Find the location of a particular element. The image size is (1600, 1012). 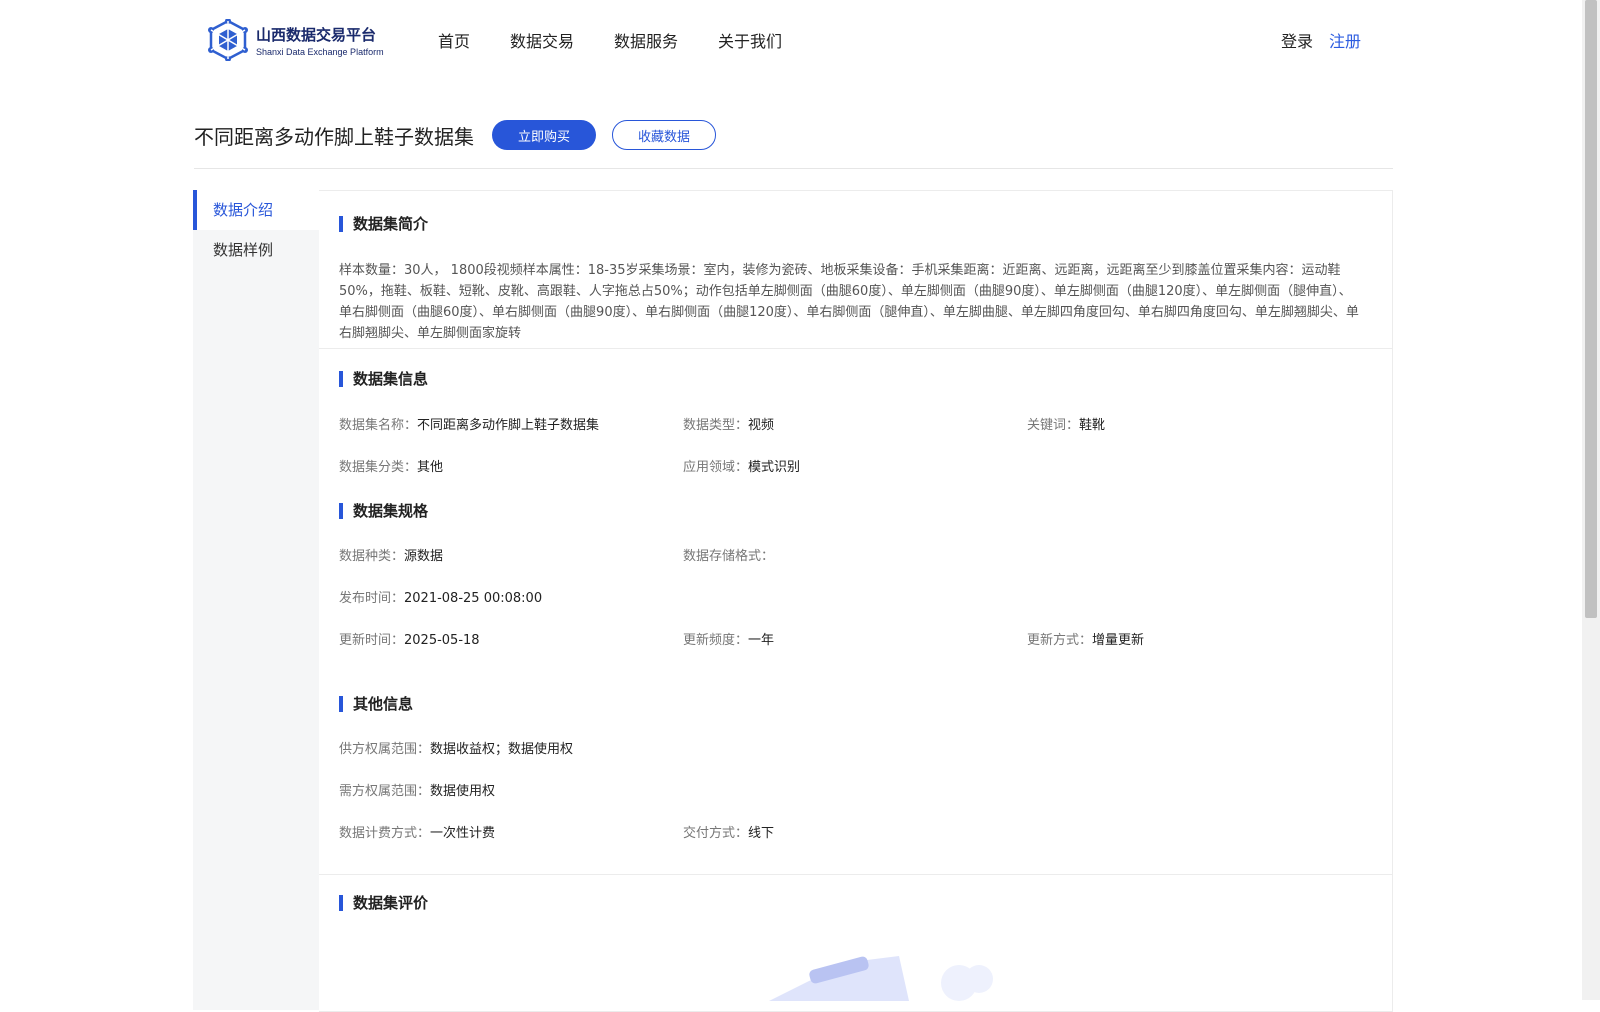

field-label: 需方权属范围： is located at coordinates (385, 791).